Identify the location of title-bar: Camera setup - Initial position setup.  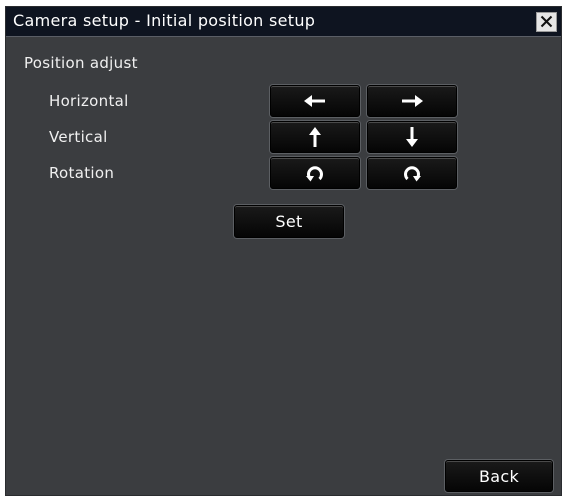
(283, 22).